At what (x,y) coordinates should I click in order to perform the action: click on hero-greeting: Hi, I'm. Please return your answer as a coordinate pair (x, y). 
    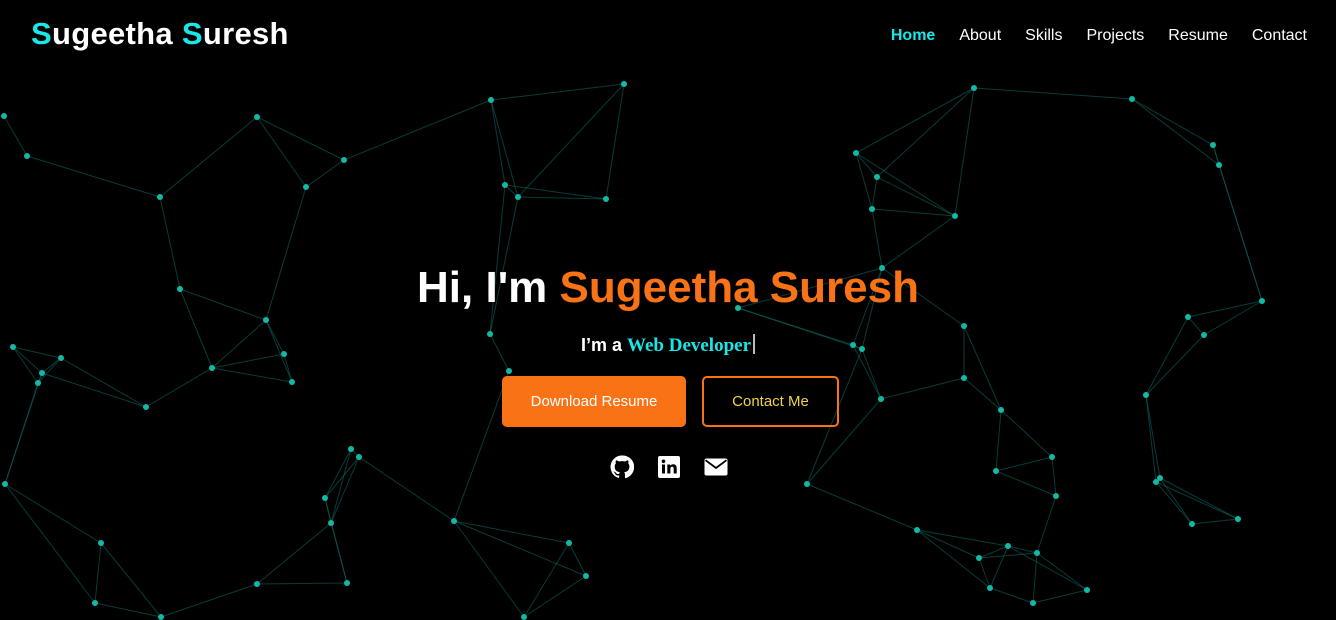
    Looking at the image, I should click on (482, 287).